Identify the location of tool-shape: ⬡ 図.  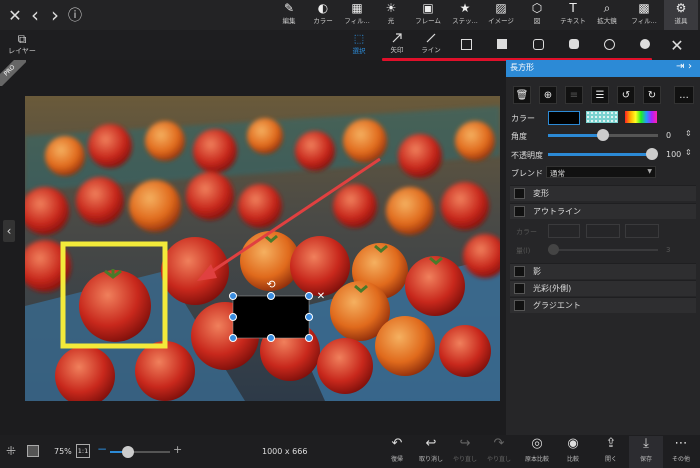
(537, 15).